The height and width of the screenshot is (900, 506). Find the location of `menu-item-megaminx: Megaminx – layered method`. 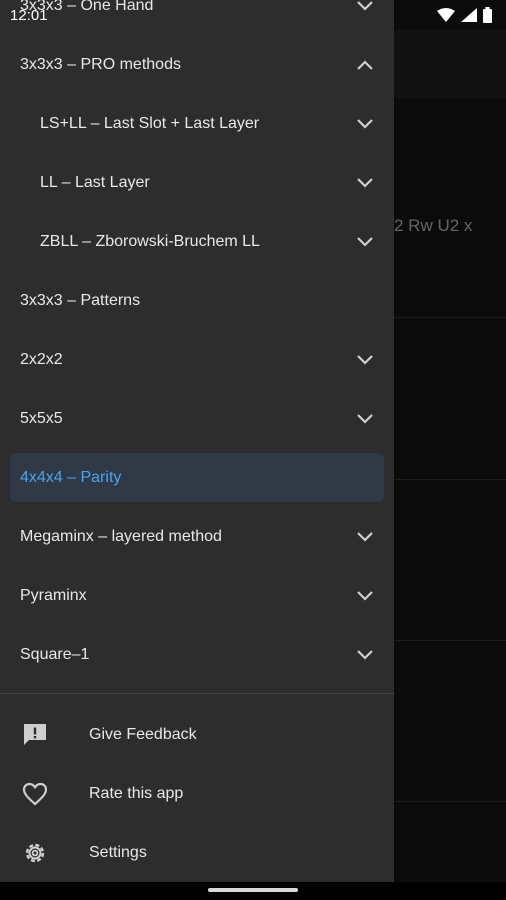

menu-item-megaminx: Megaminx – layered method is located at coordinates (197, 536).